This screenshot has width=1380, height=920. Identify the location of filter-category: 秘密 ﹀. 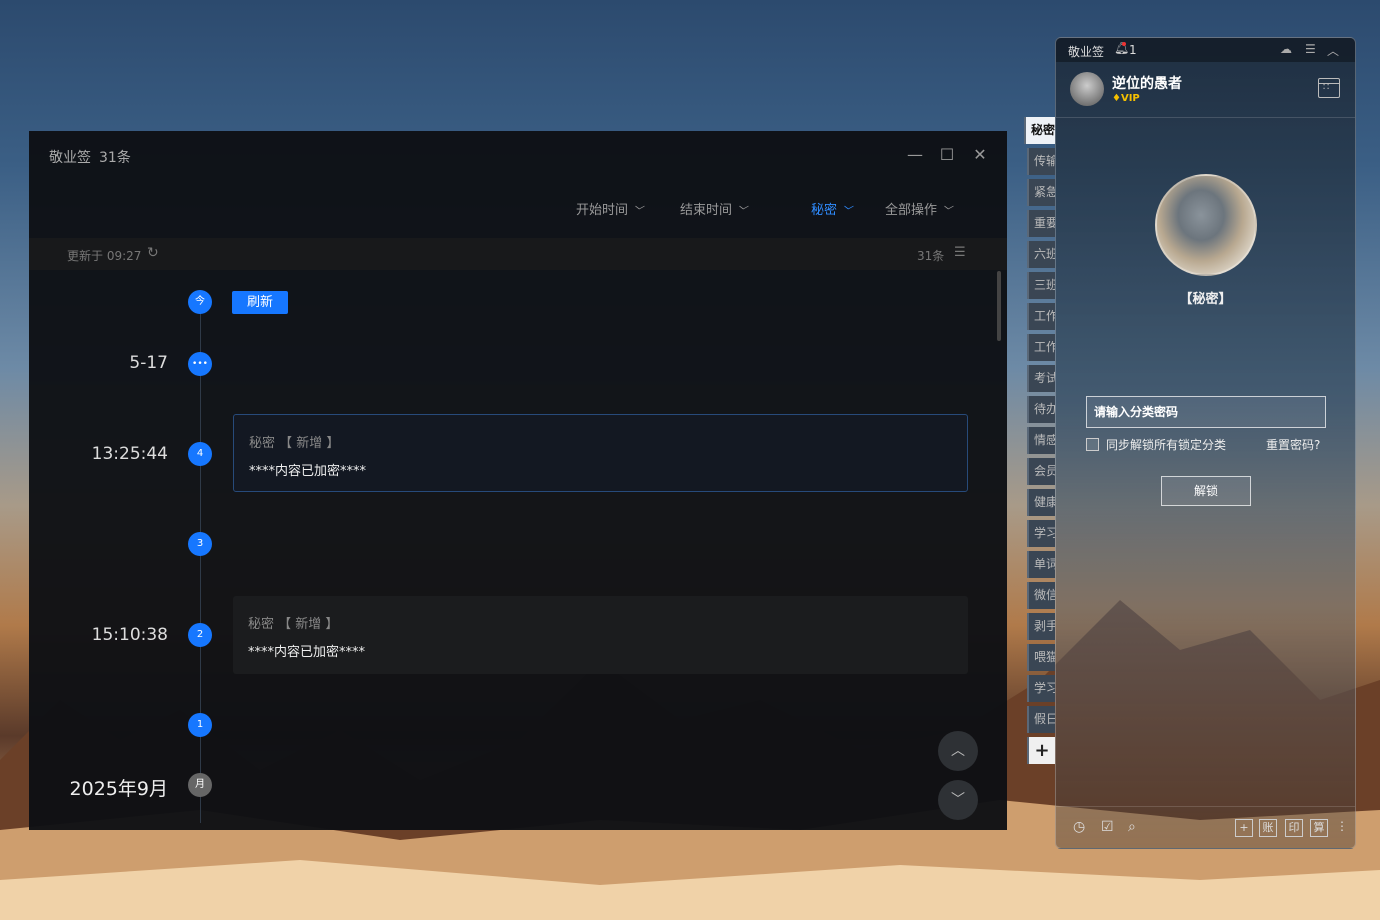
(831, 208).